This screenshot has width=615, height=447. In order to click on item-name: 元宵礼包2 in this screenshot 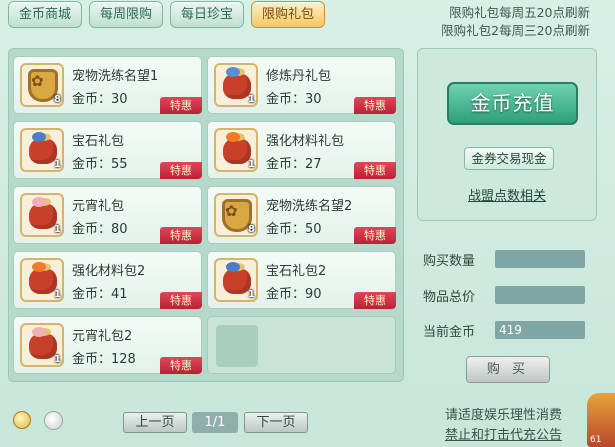, I will do `click(102, 336)`.